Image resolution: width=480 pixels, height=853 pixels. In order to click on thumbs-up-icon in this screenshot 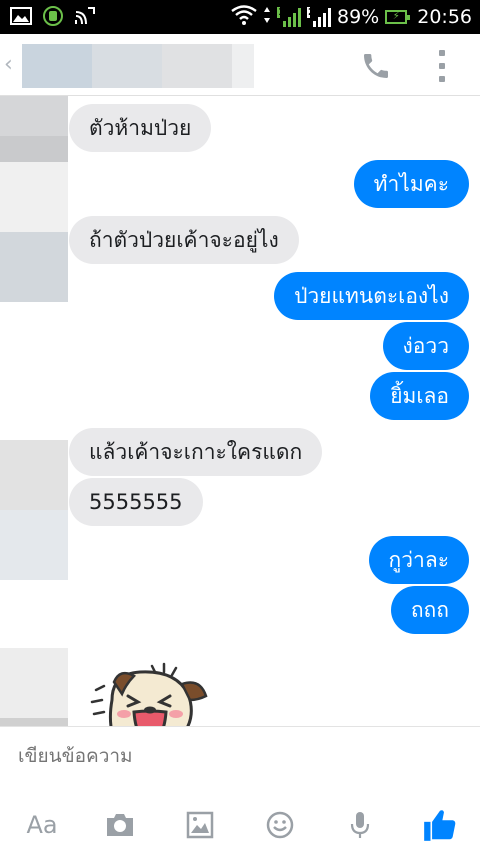, I will do `click(440, 825)`.